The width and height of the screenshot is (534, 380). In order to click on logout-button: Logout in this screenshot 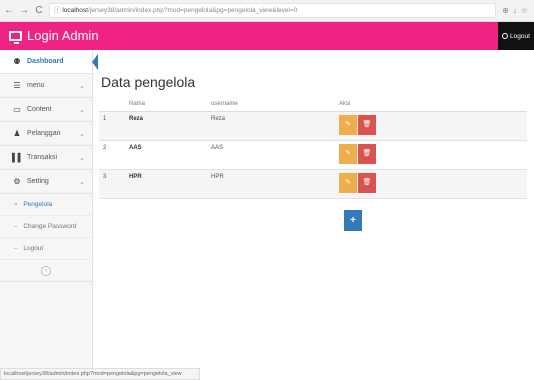, I will do `click(516, 36)`.